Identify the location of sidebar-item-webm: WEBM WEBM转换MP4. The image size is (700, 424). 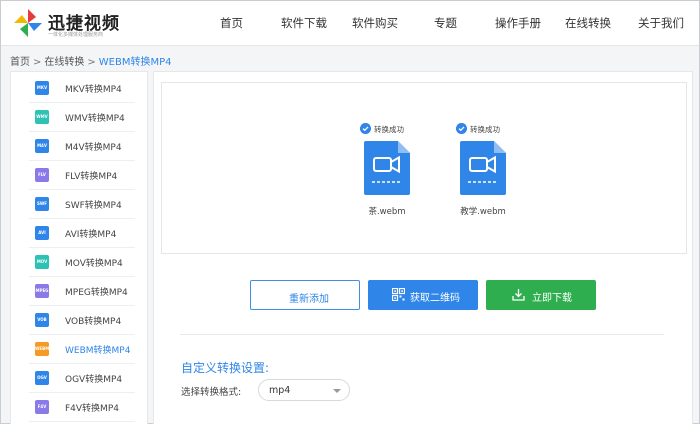
(82, 349).